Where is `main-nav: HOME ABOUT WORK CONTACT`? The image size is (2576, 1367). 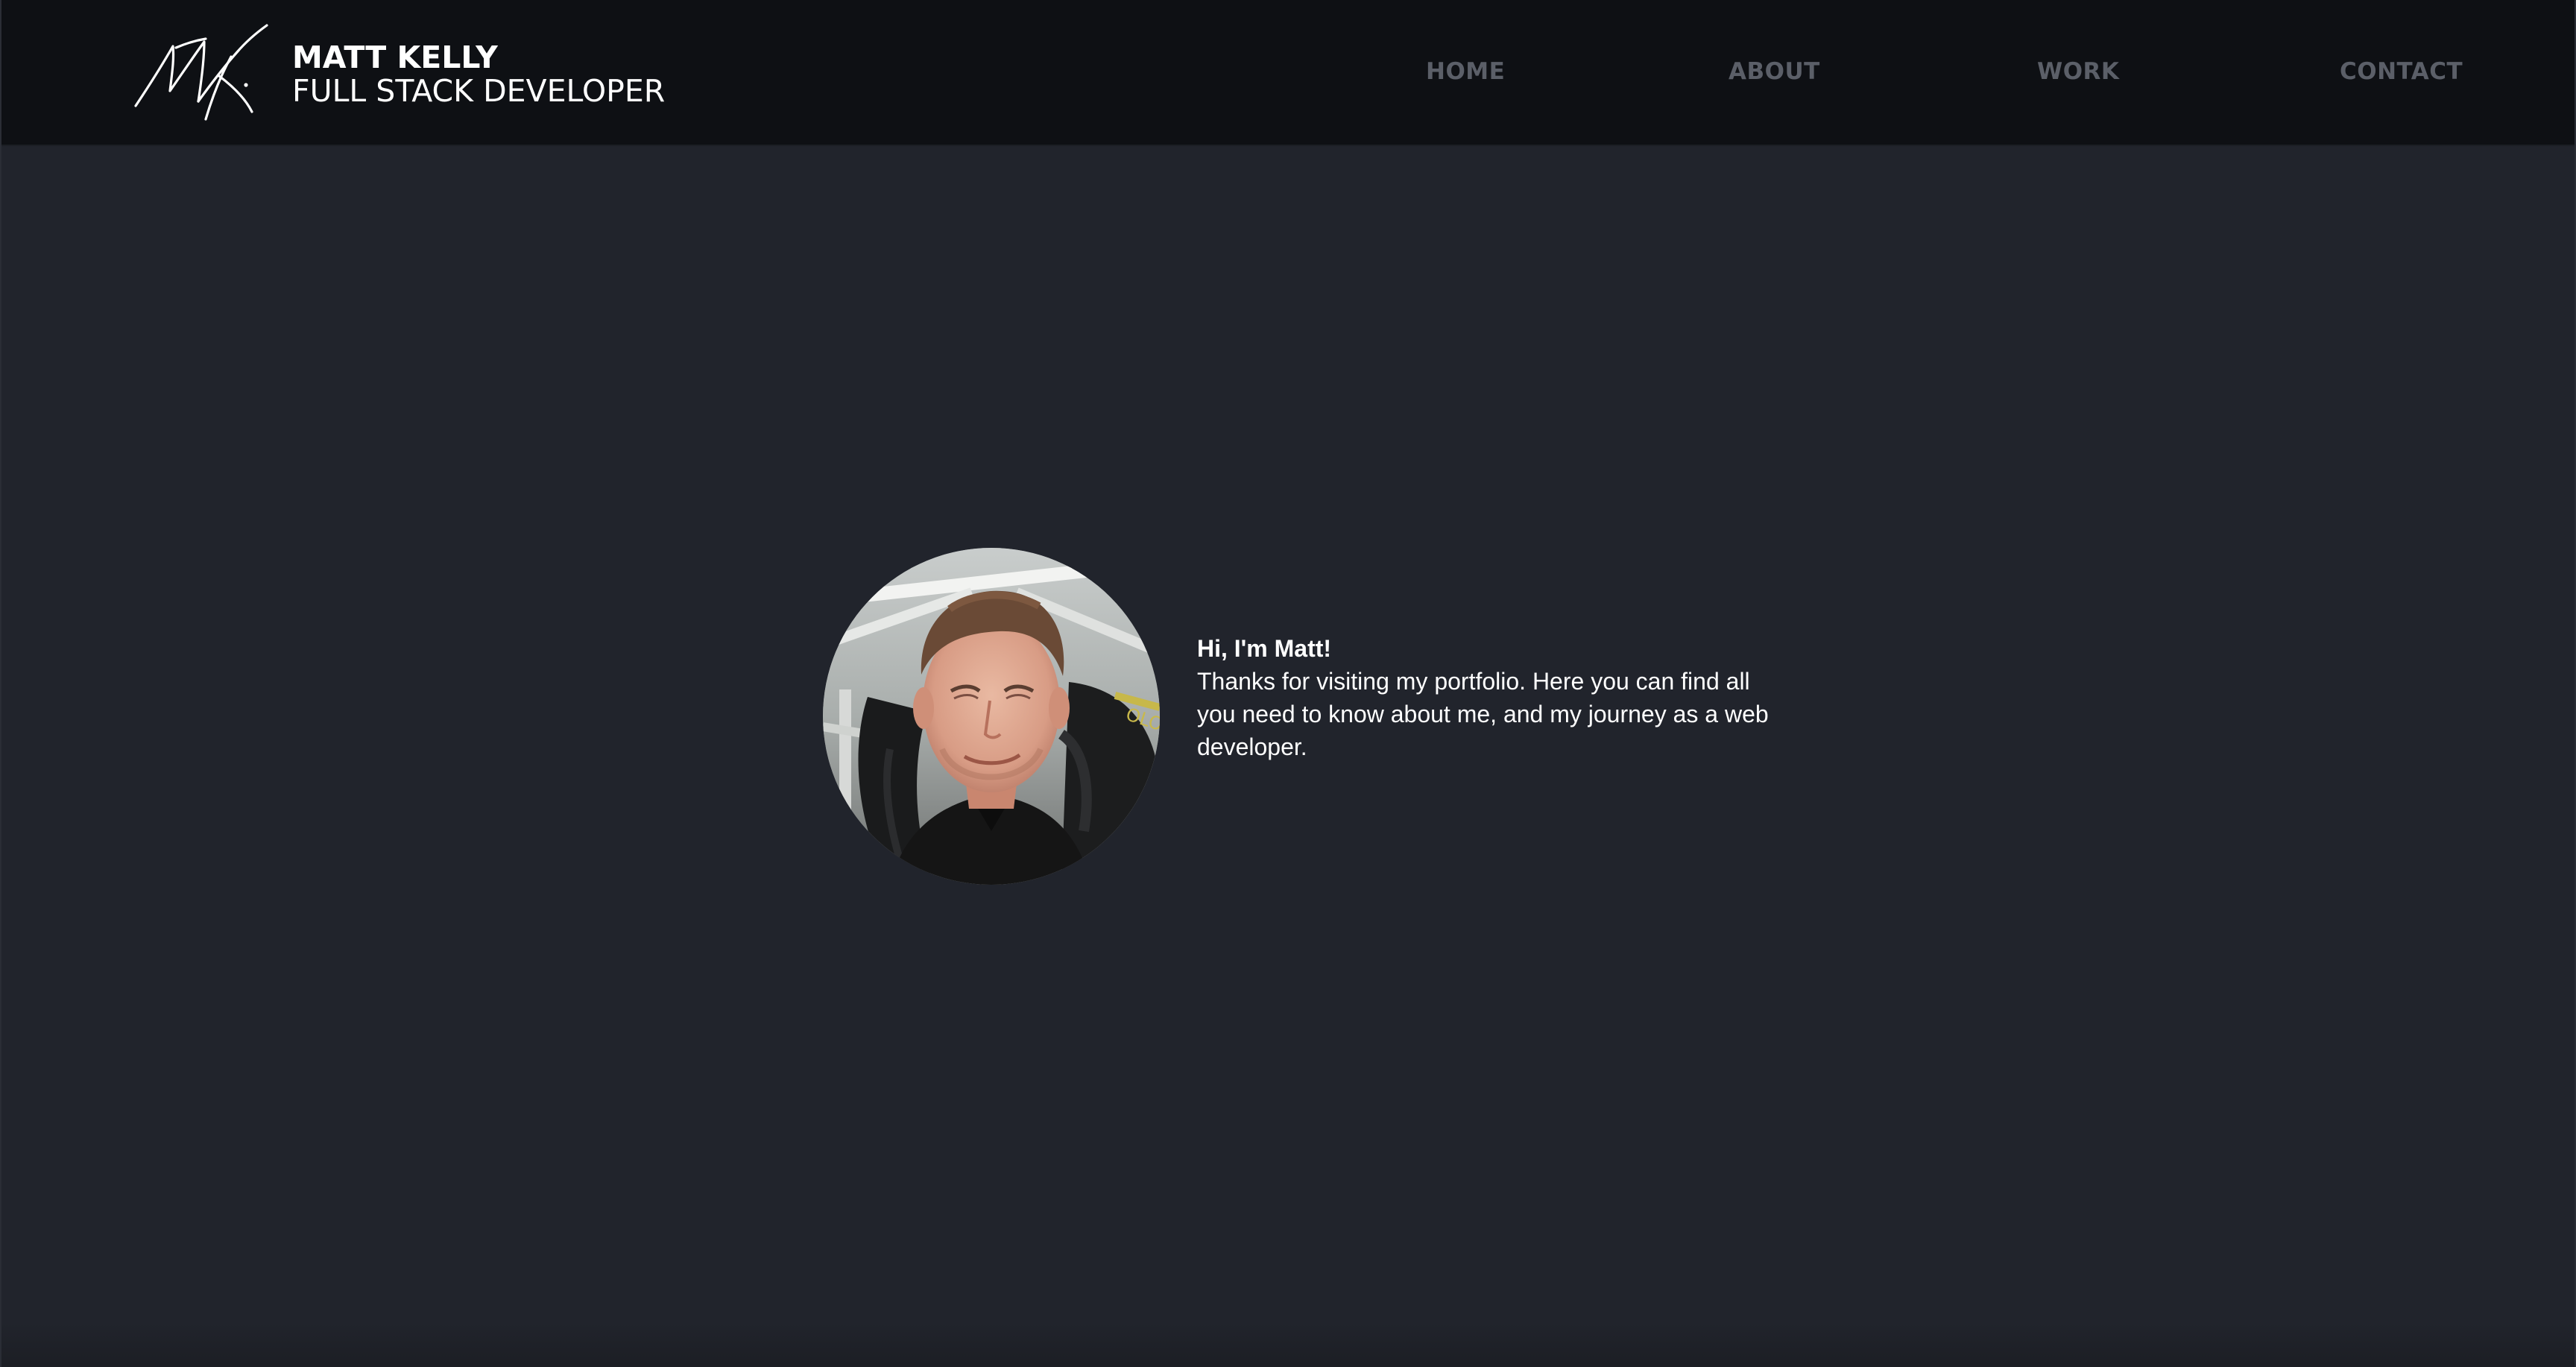
main-nav: HOME ABOUT WORK CONTACT is located at coordinates (1288, 73).